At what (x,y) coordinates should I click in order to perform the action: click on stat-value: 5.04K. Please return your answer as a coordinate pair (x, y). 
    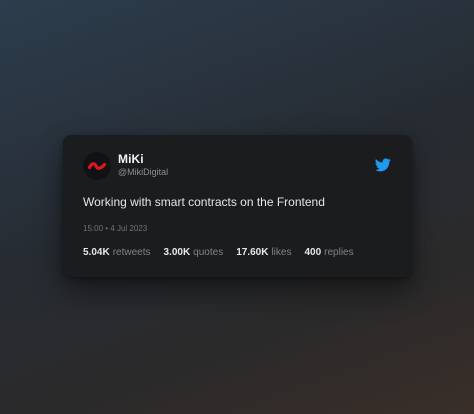
    Looking at the image, I should click on (96, 252).